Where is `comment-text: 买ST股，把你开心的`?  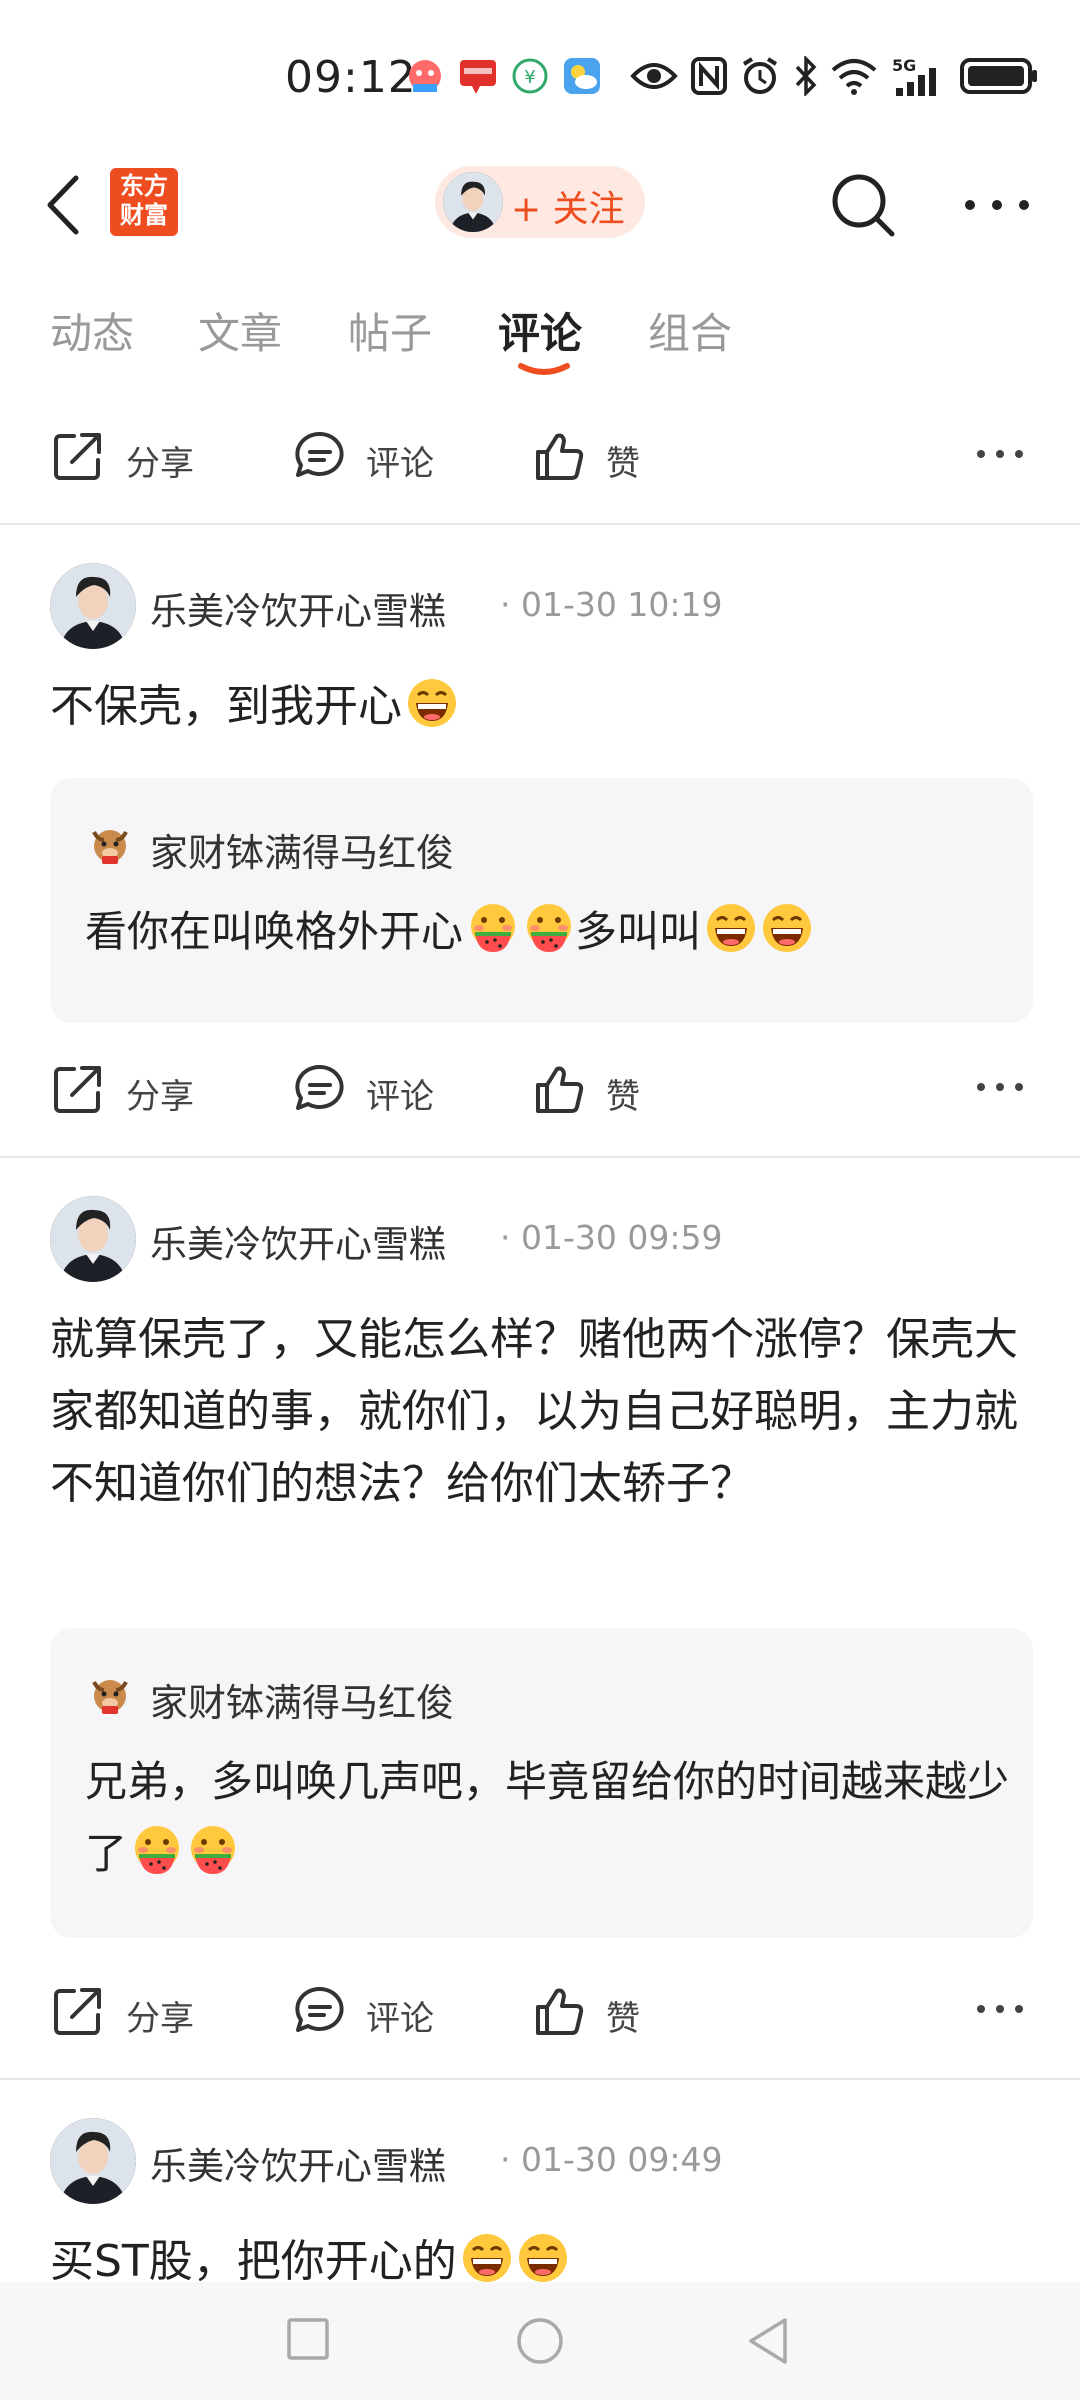 comment-text: 买ST股，把你开心的 is located at coordinates (545, 2254).